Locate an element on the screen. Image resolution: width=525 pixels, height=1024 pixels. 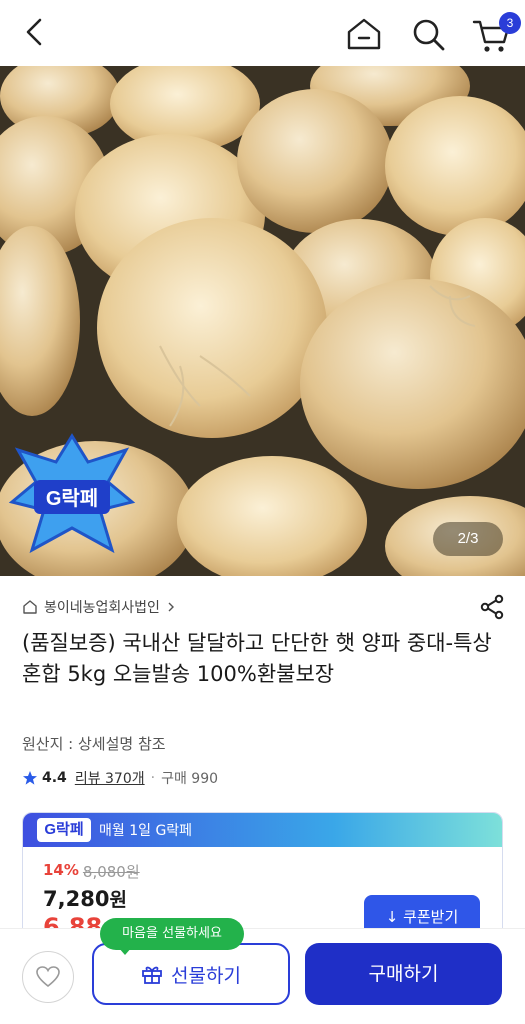
sale-price: 7,280원 is located at coordinates (85, 898).